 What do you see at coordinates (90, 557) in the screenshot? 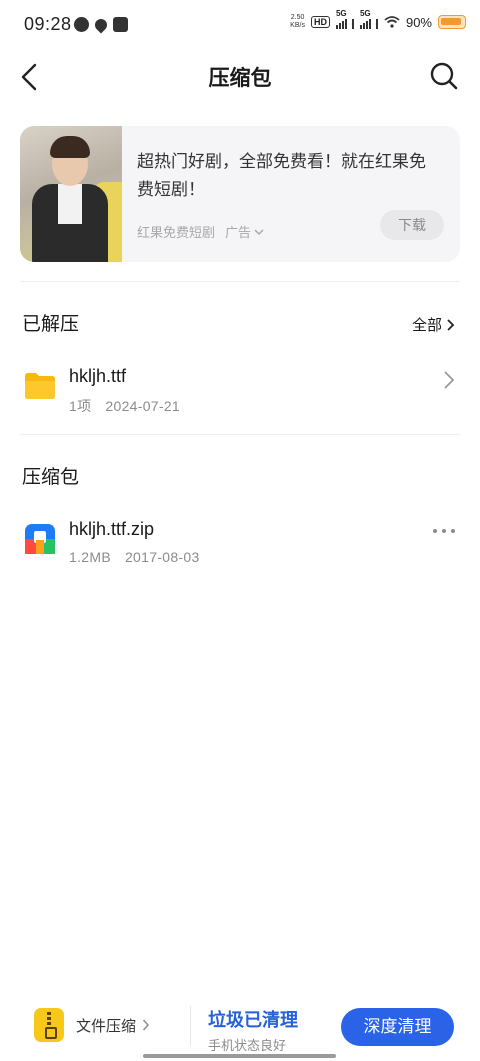
I see `file-size: 1.2MB` at bounding box center [90, 557].